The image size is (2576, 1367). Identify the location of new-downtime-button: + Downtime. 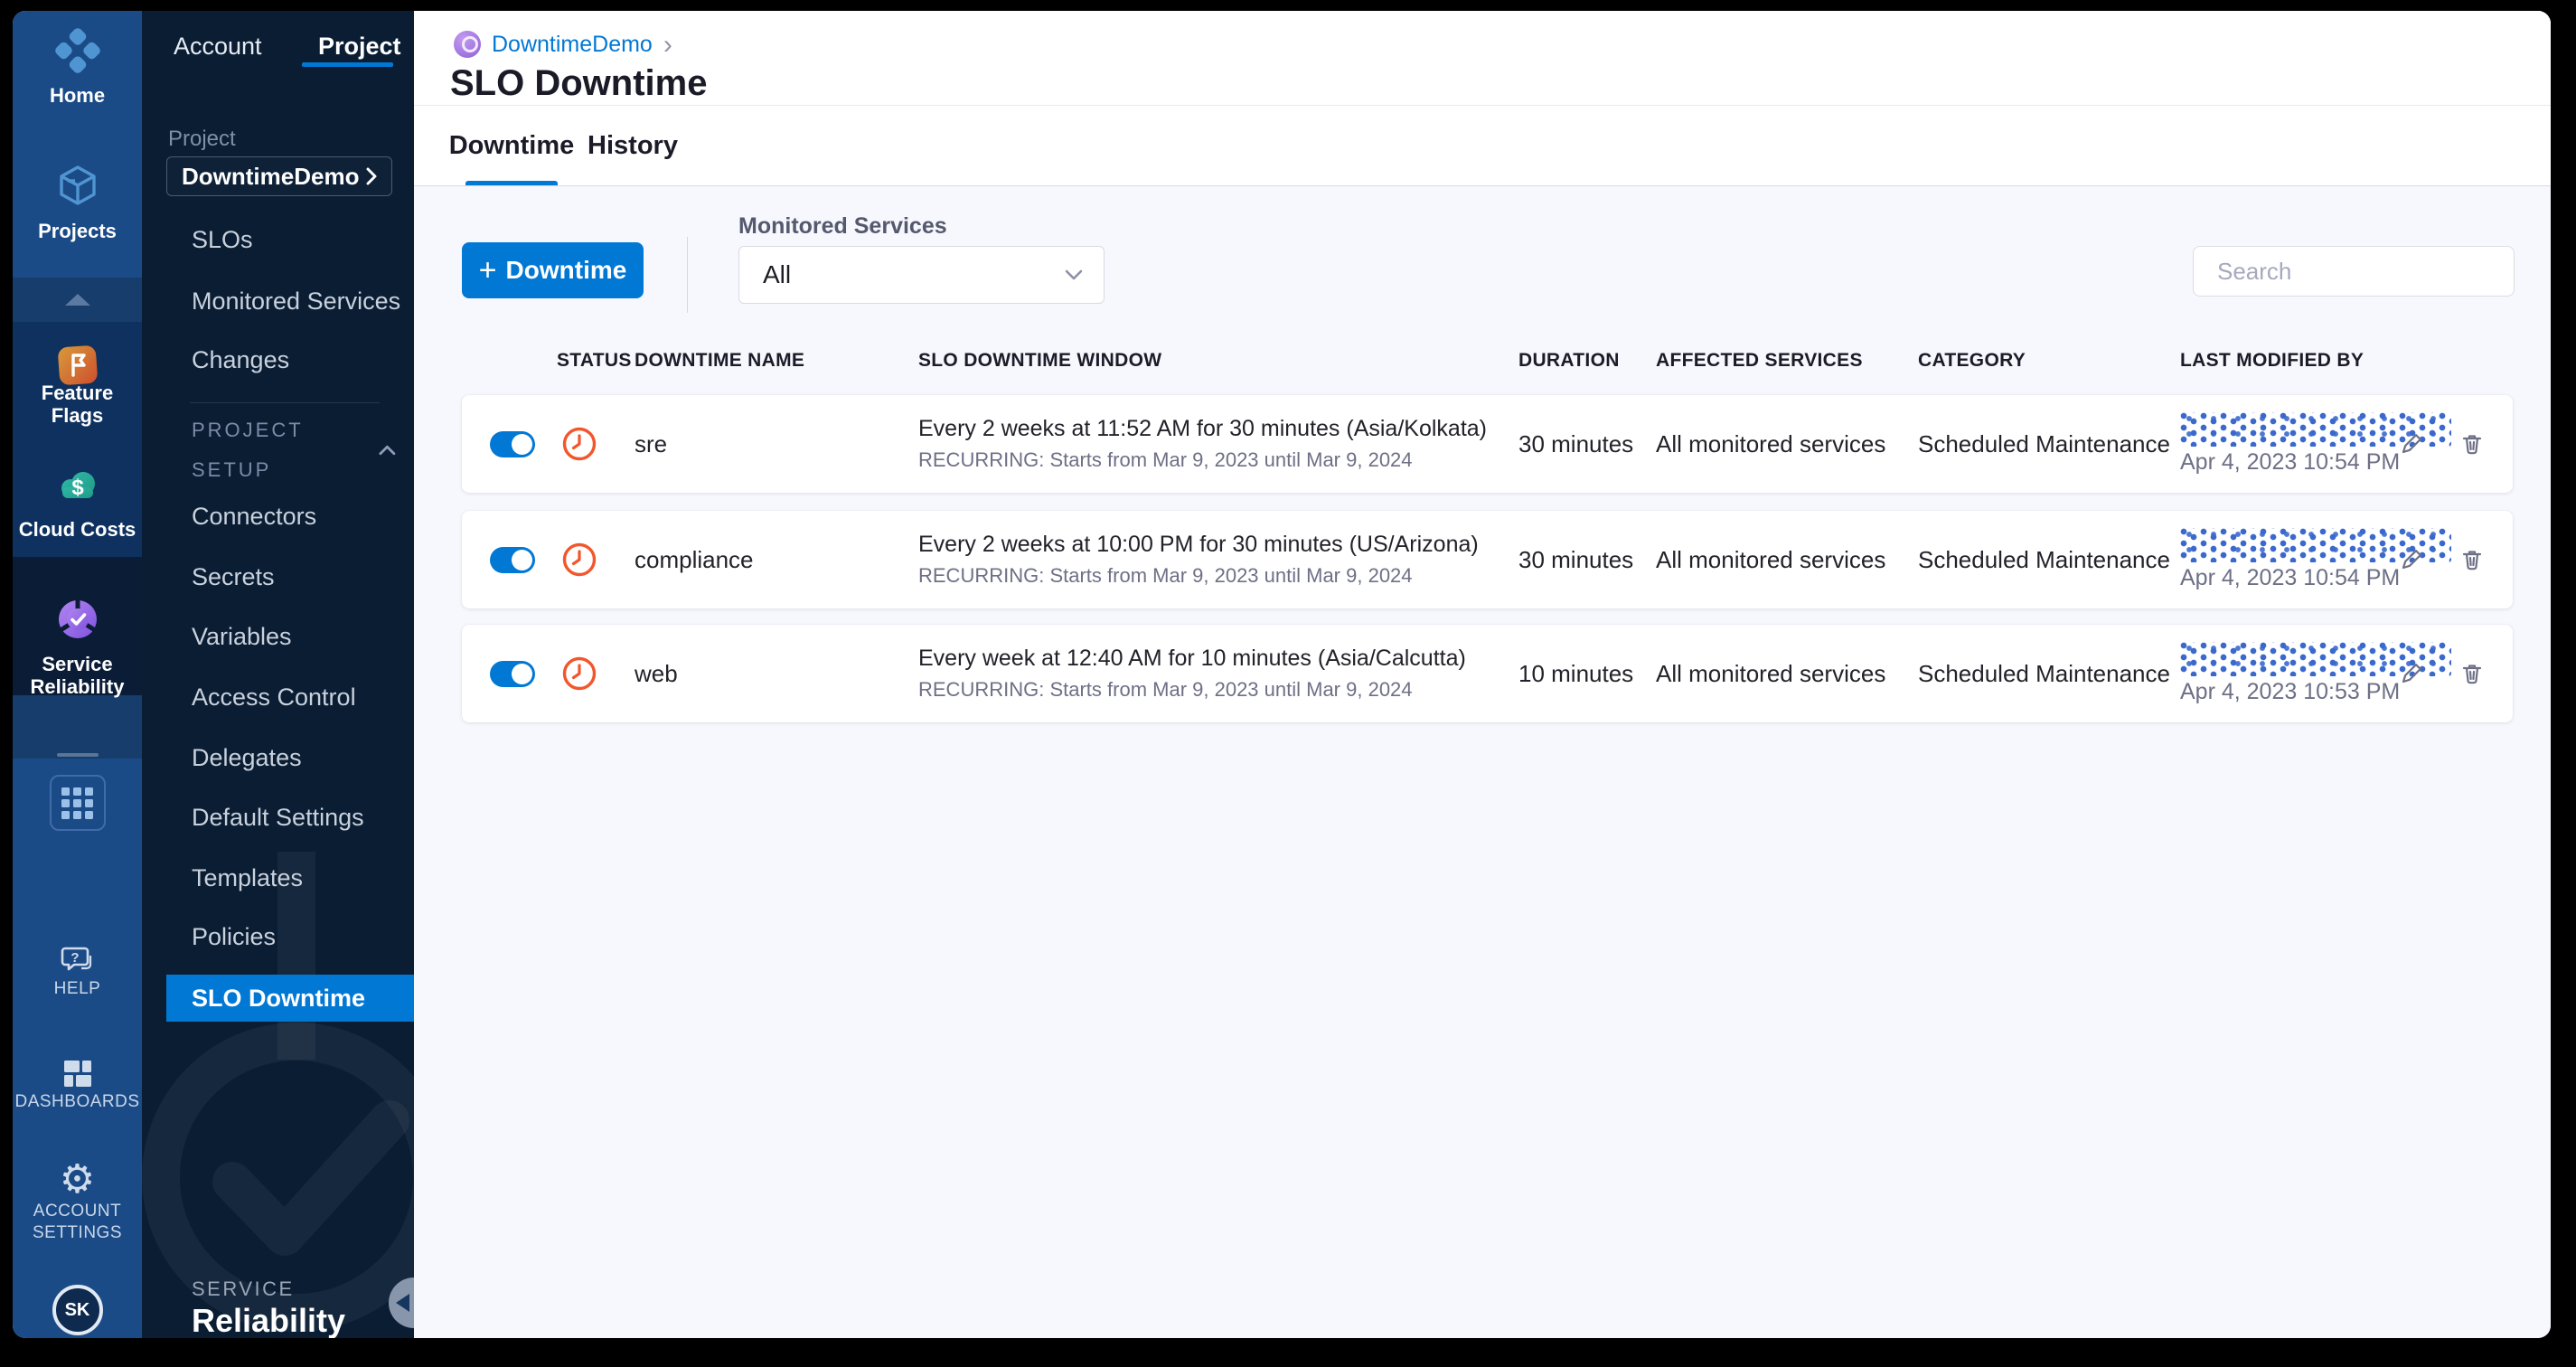
(553, 270).